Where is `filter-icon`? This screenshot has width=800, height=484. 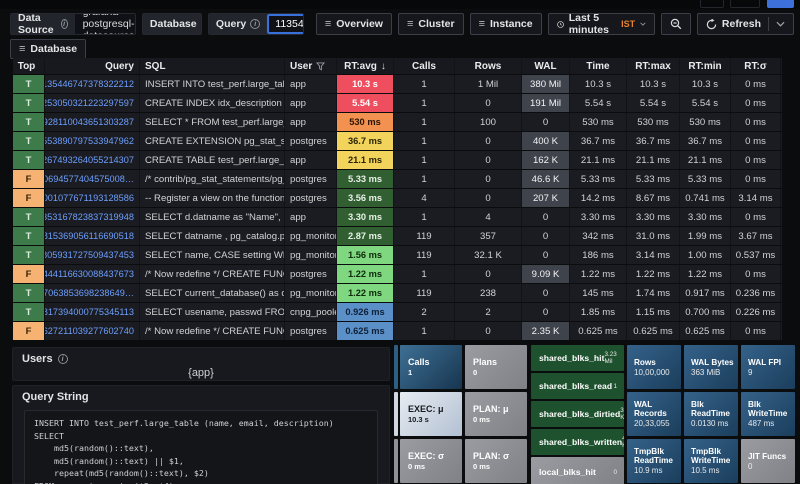
filter-icon is located at coordinates (321, 66).